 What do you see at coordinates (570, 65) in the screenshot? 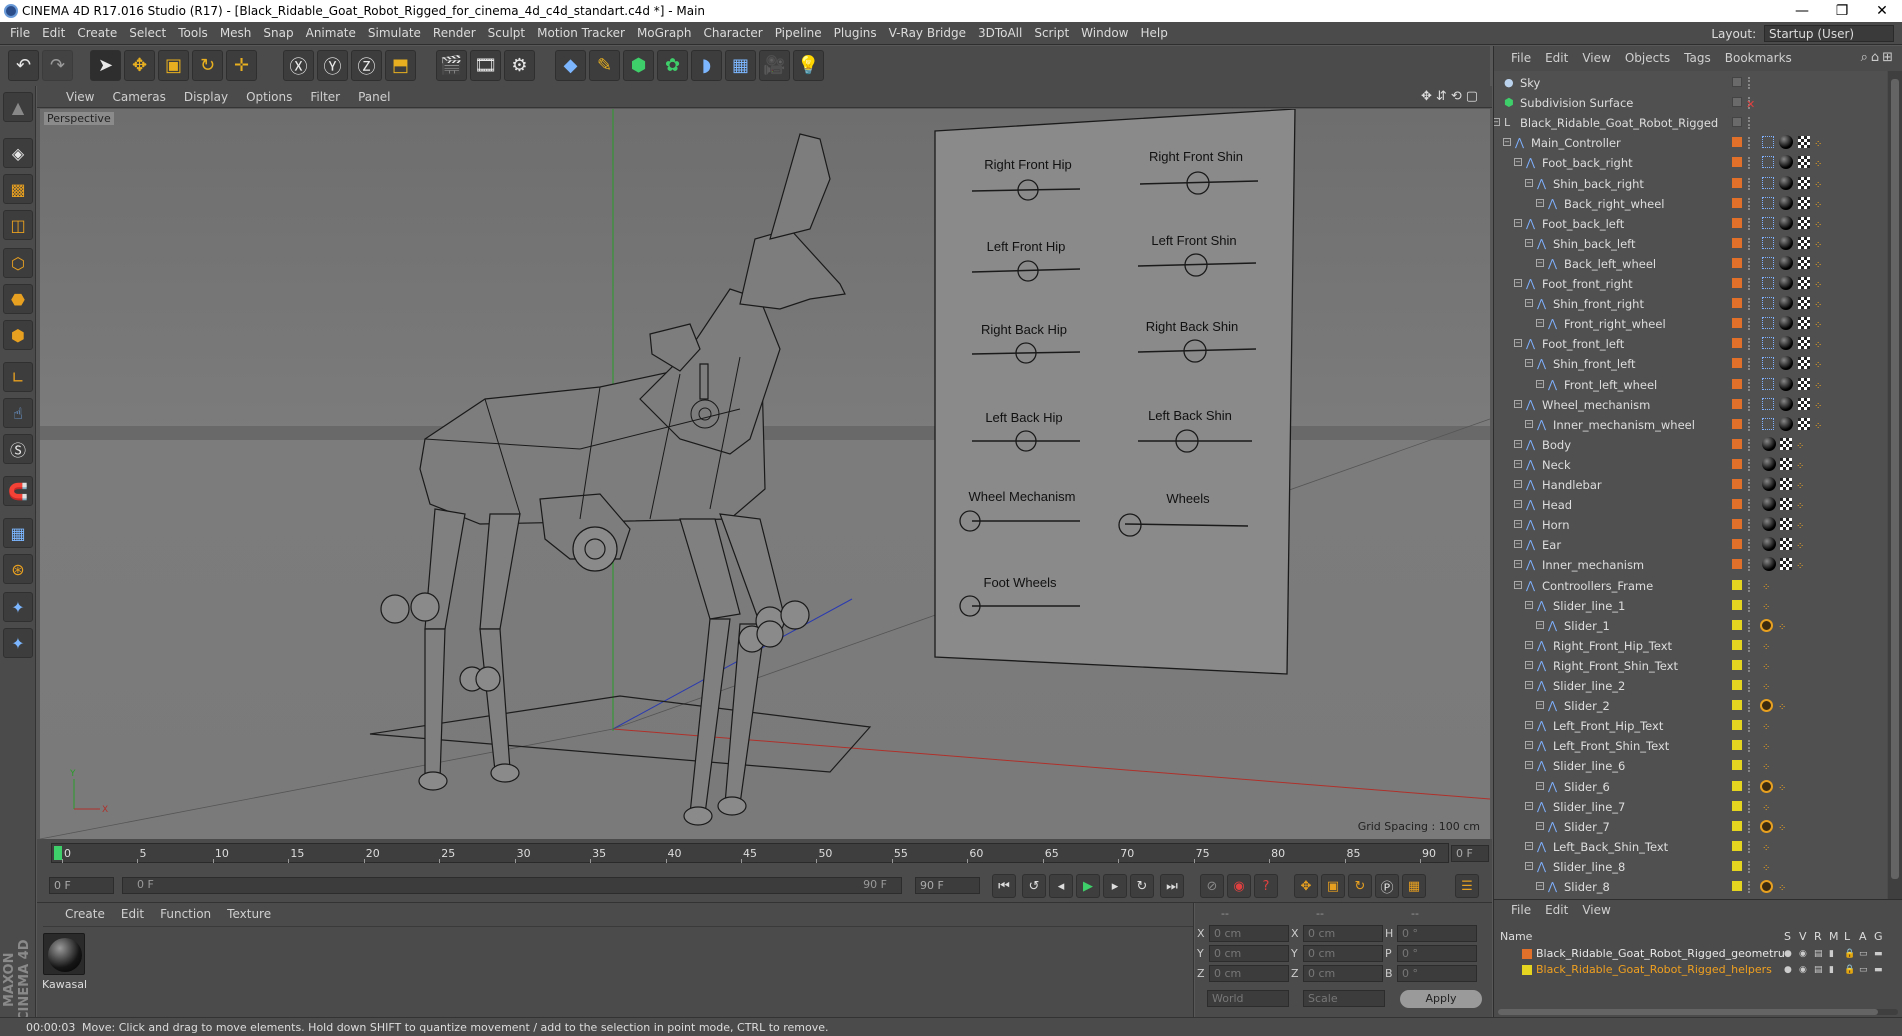
I see `cube-primitive-icon: ◆` at bounding box center [570, 65].